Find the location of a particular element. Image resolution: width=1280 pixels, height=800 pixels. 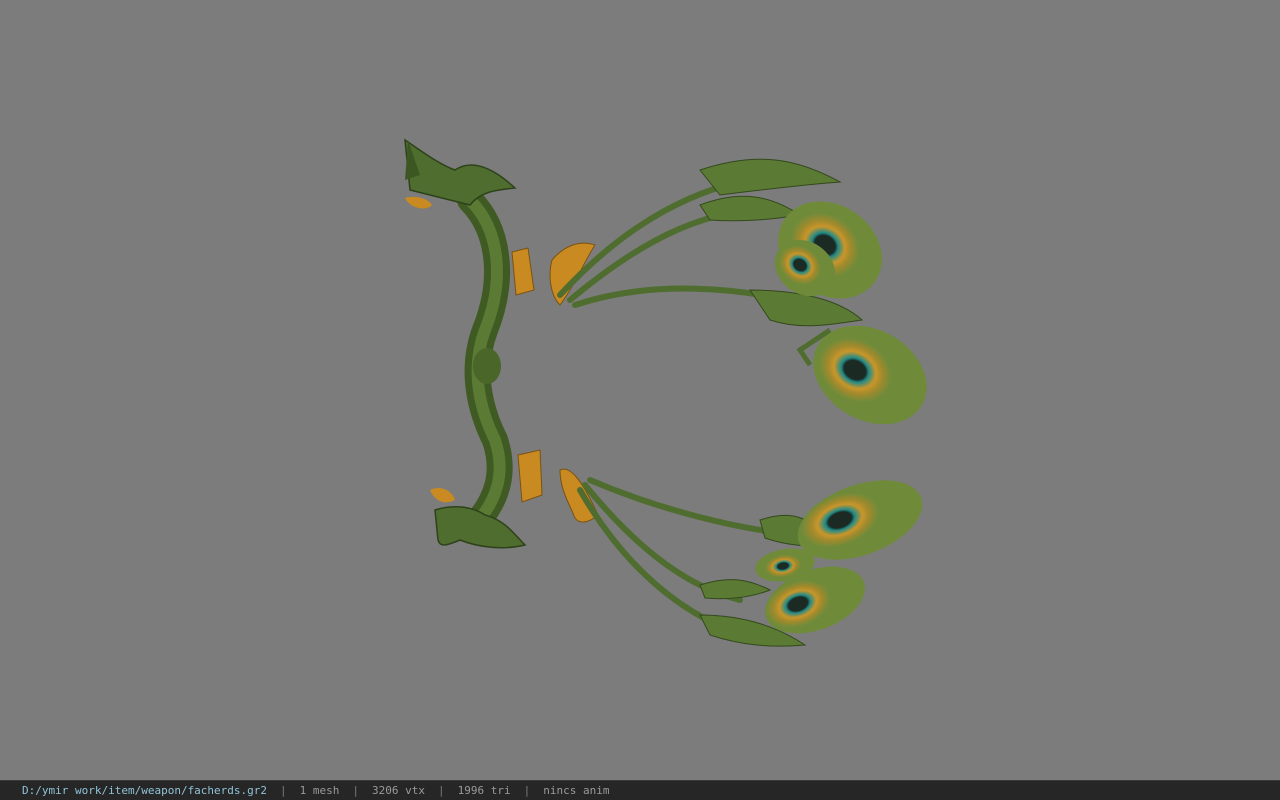

vertex-count: 3206 vtx is located at coordinates (399, 790).